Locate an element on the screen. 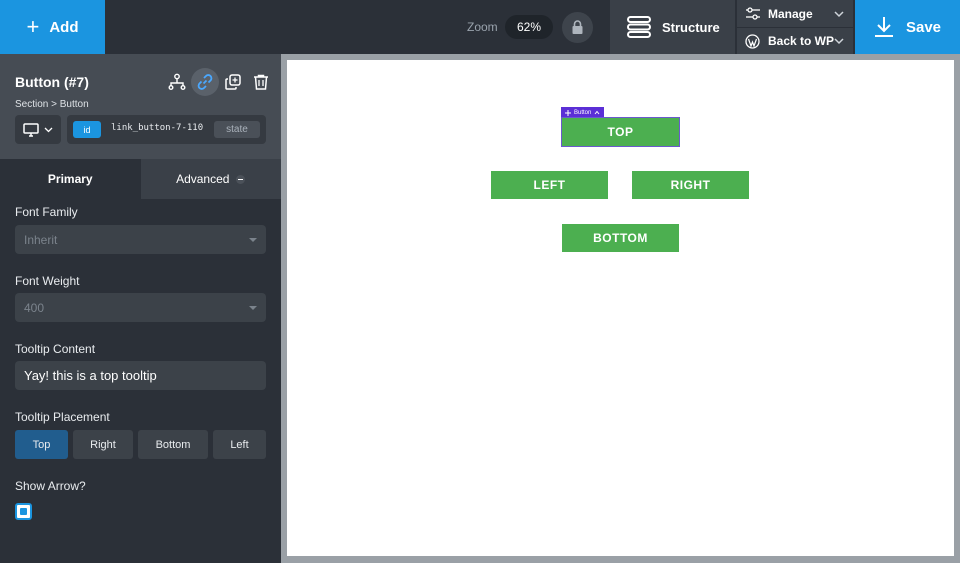 This screenshot has height=563, width=960. element-tools is located at coordinates (219, 82).